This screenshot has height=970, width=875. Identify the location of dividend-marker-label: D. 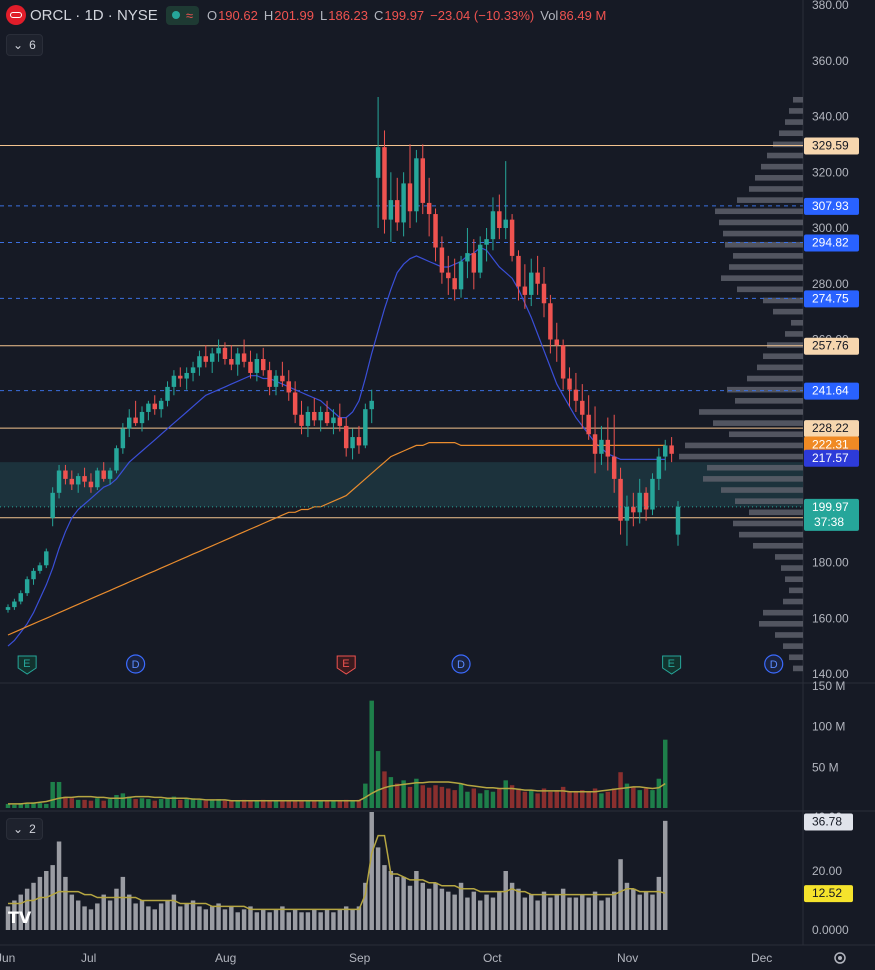
(461, 665).